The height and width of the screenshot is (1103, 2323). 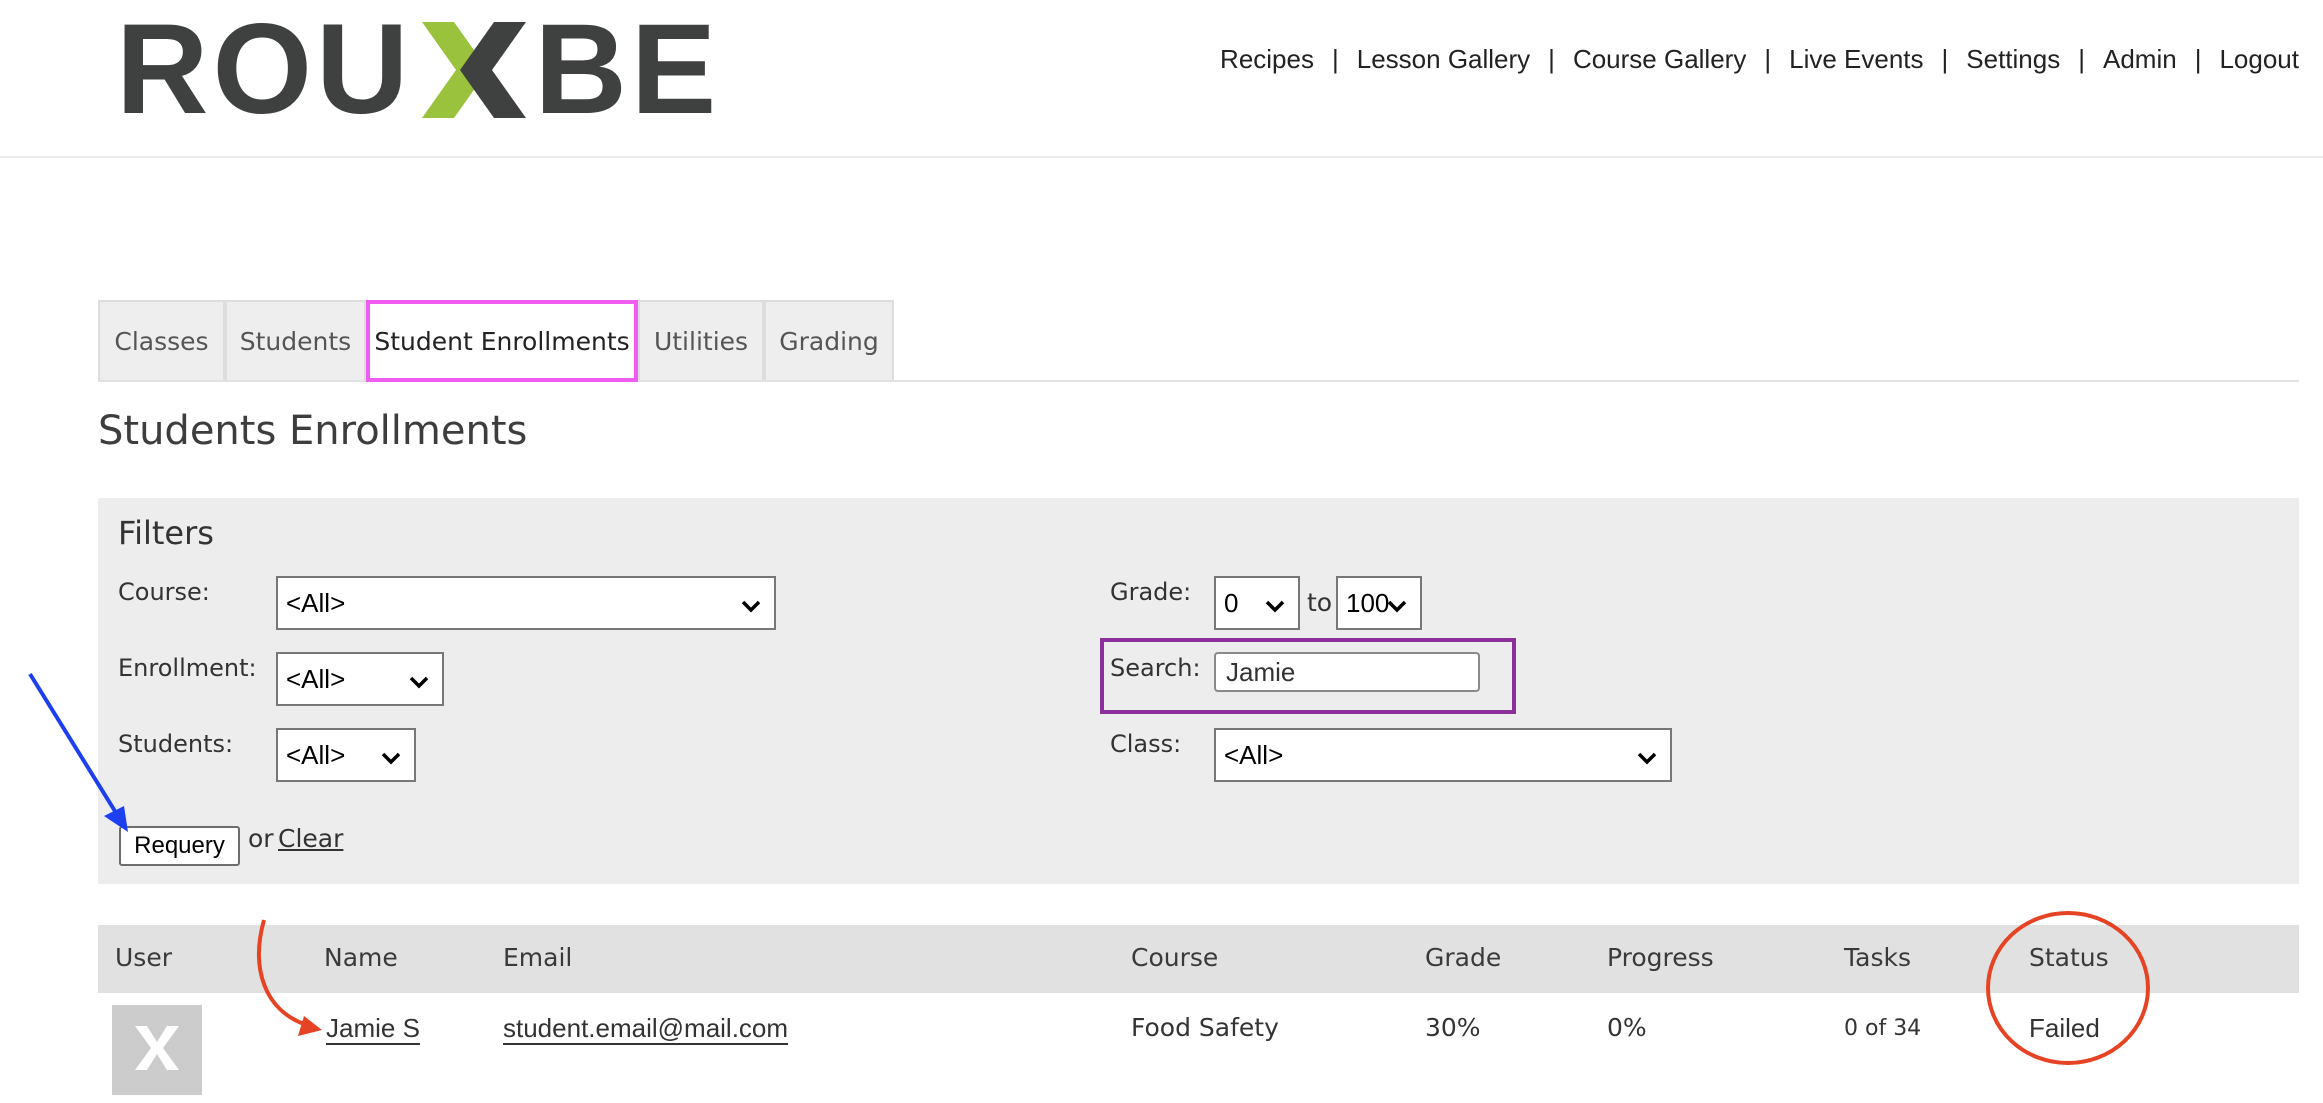 I want to click on tab-student-enrollments: Student Enrollments, so click(x=502, y=341).